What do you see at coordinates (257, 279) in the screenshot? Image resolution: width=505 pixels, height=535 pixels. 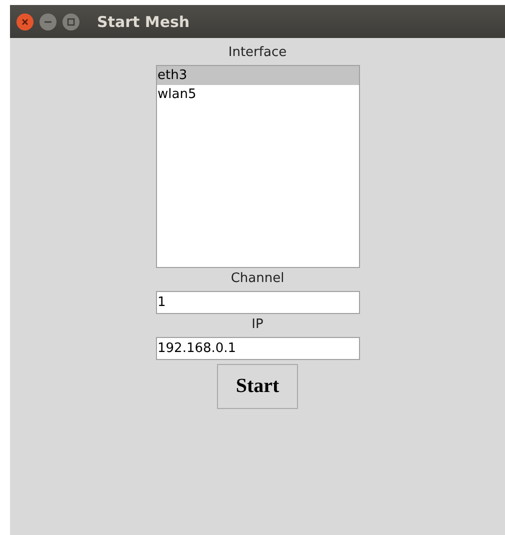 I see `channel-label: Channel` at bounding box center [257, 279].